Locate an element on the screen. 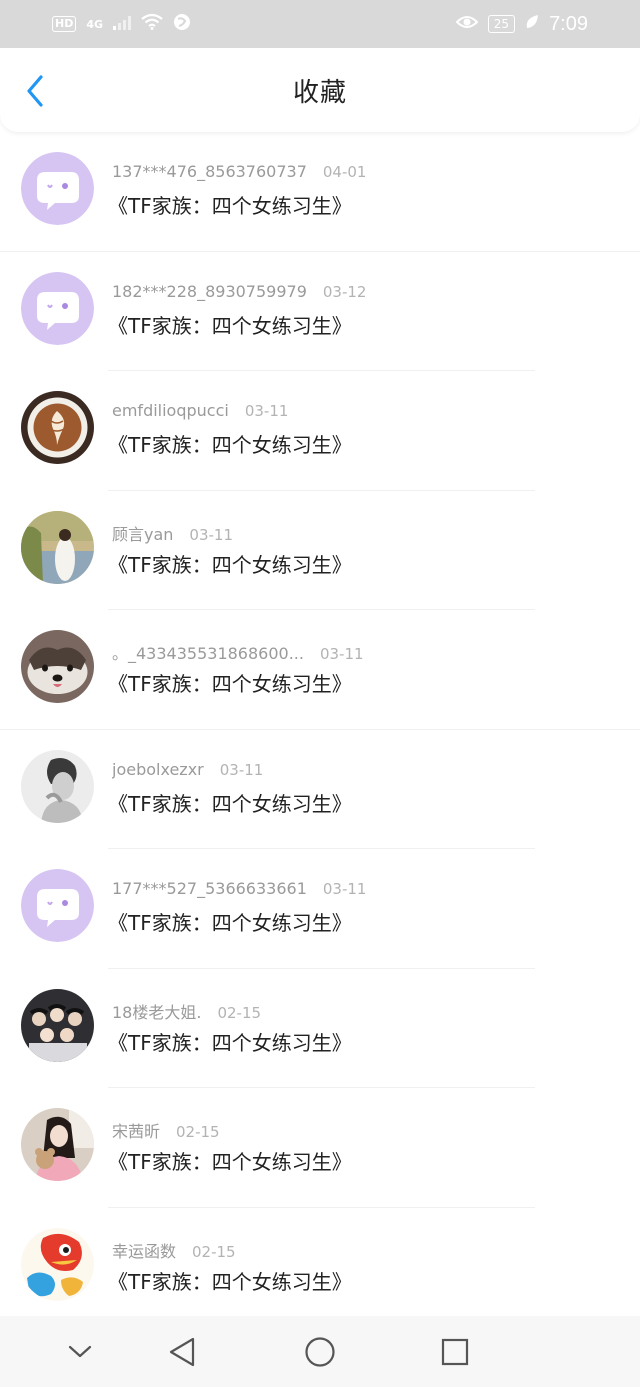  girl-by-lake-avatar is located at coordinates (57, 547).